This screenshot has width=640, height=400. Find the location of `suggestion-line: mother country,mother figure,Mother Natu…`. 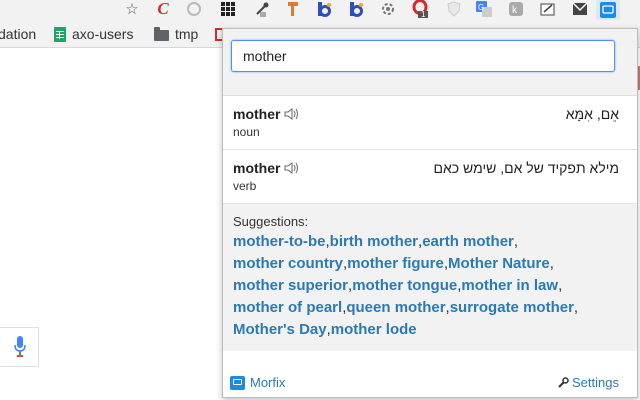

suggestion-line: mother country,mother figure,Mother Natu… is located at coordinates (435, 264).